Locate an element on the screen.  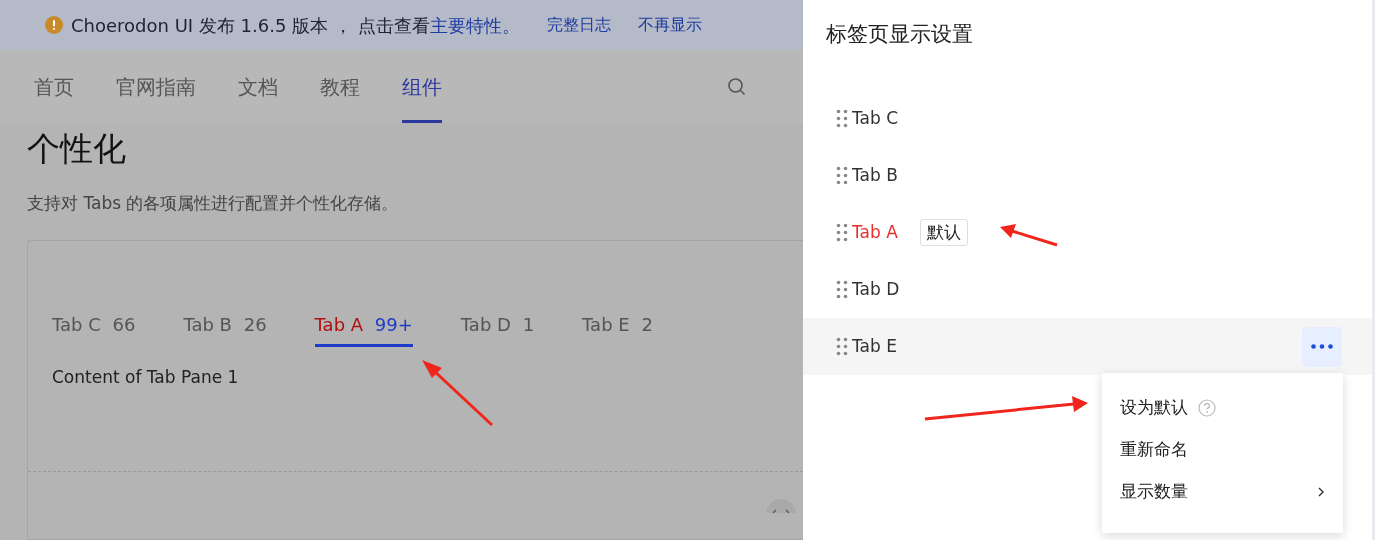
demo-tab: Tab A 99+ is located at coordinates (363, 329).